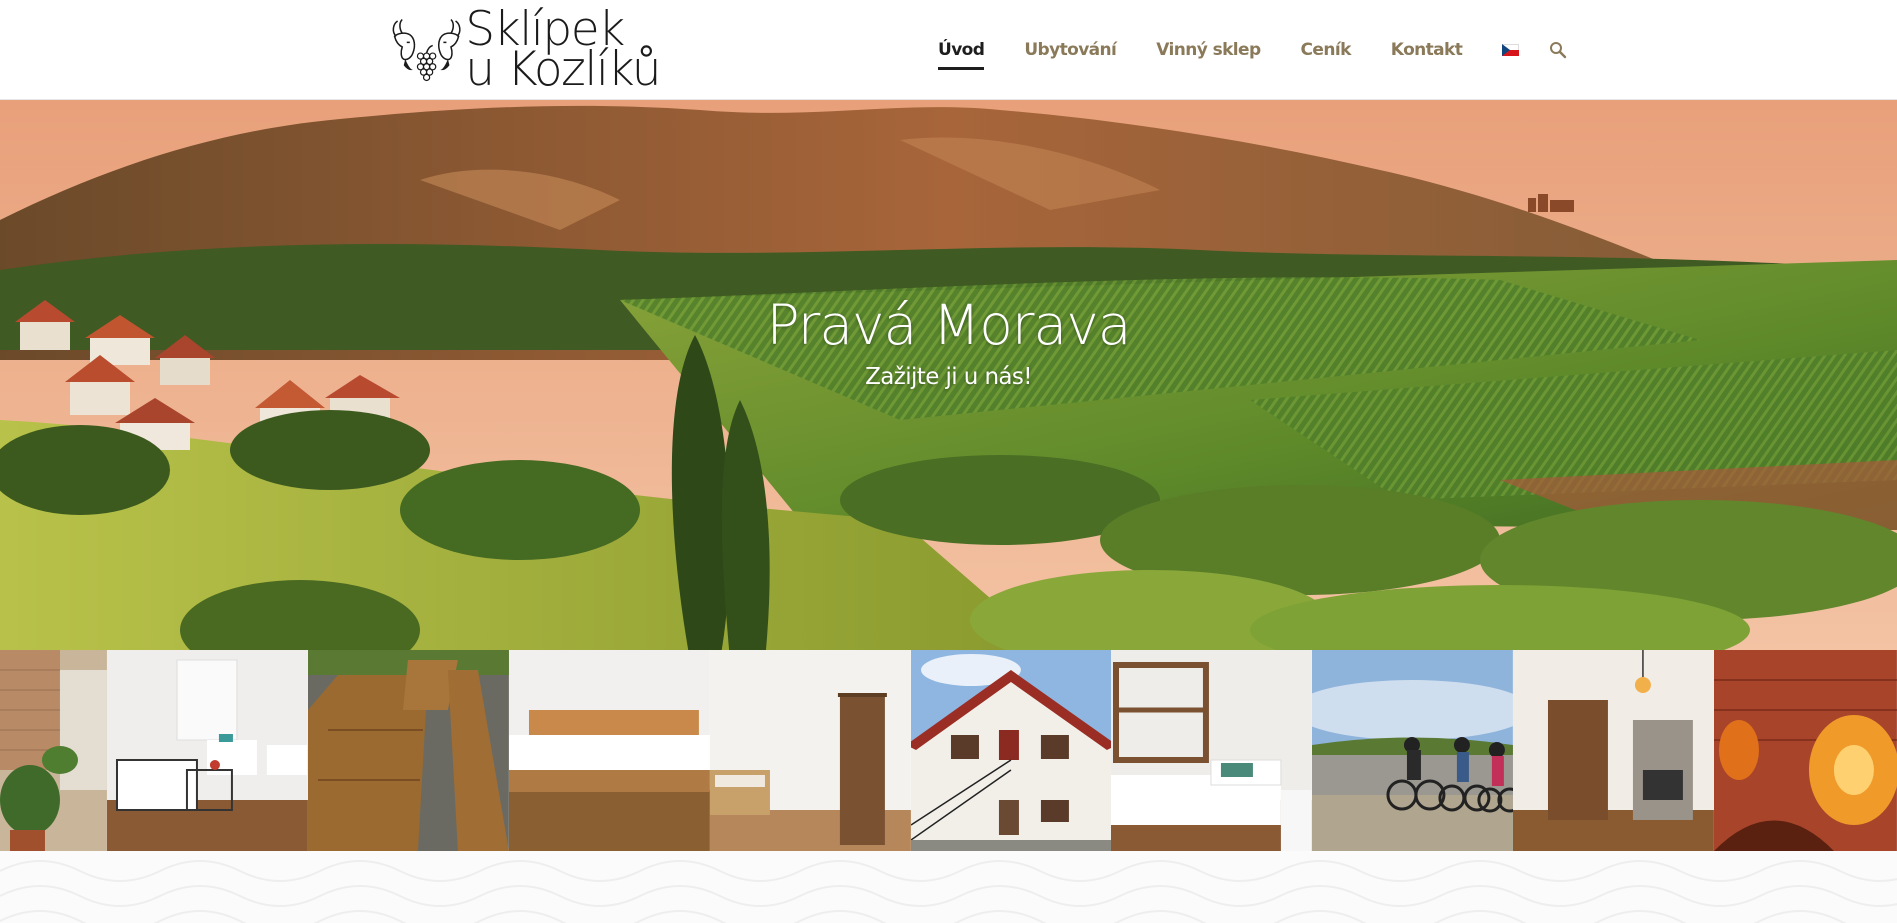 The image size is (1897, 923). Describe the element at coordinates (1558, 50) in the screenshot. I see `search-icon` at that location.